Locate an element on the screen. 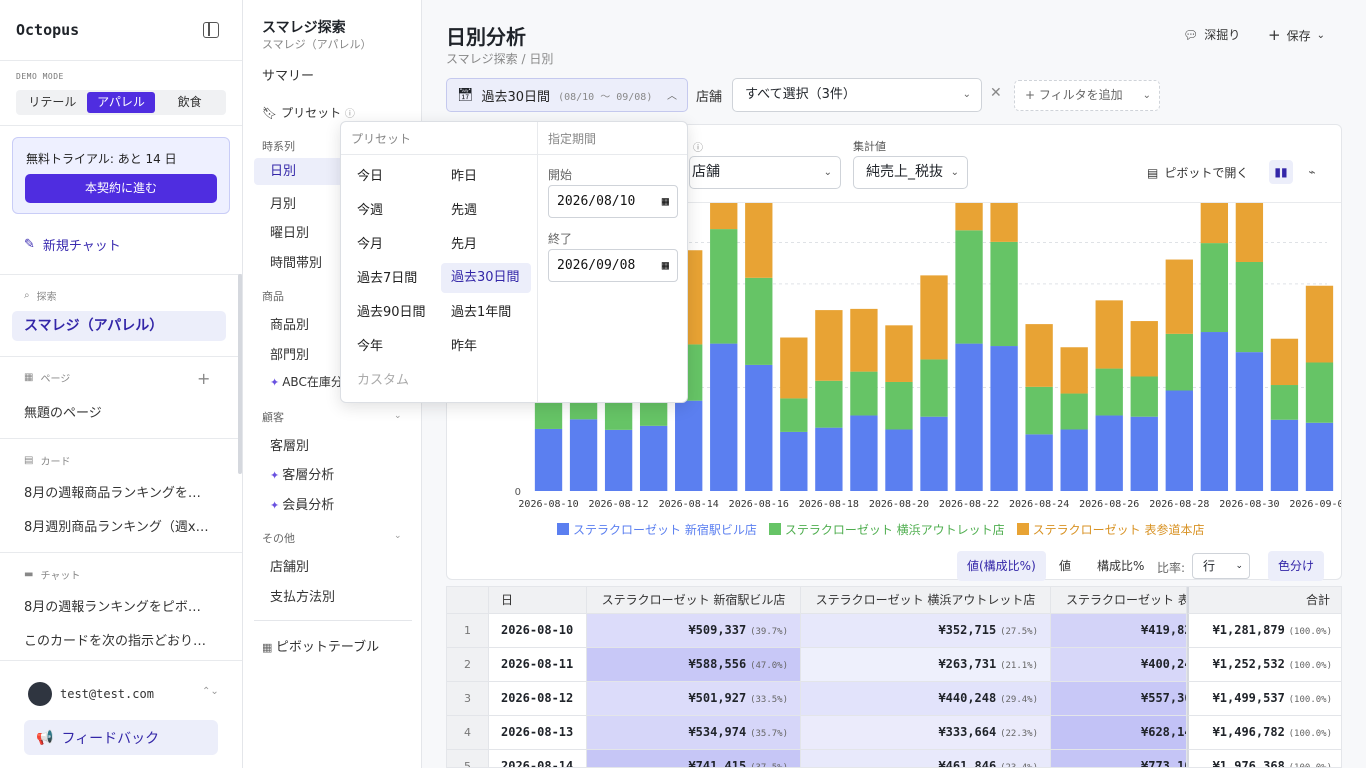 The width and height of the screenshot is (1366, 768). legend-swatch is located at coordinates (1022, 529).